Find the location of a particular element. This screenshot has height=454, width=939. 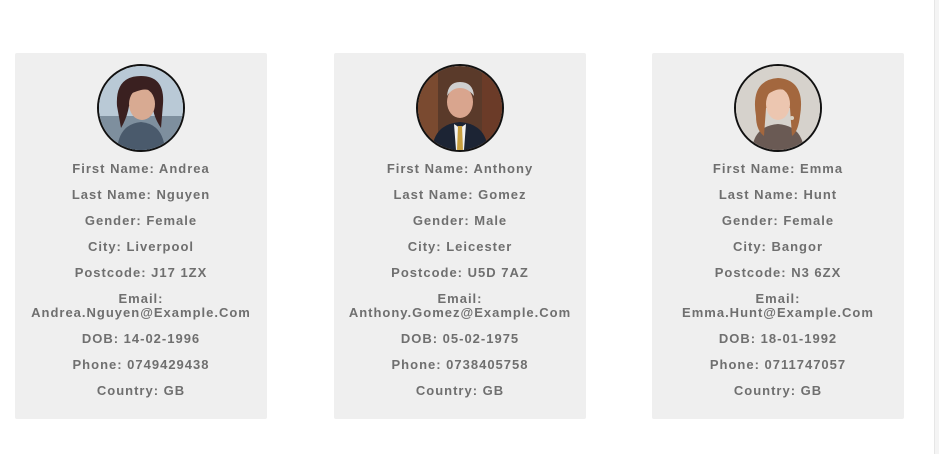

gender: Gender: Male is located at coordinates (460, 220).